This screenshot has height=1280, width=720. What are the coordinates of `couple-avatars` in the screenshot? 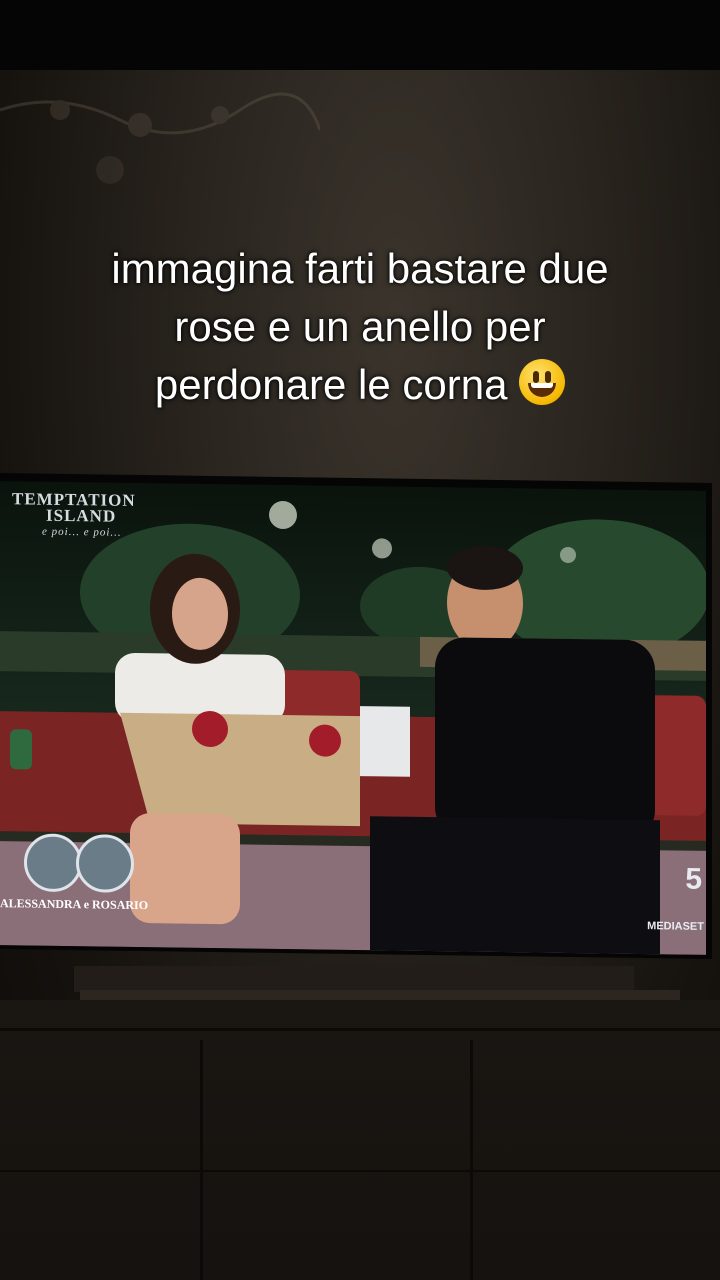 It's located at (79, 864).